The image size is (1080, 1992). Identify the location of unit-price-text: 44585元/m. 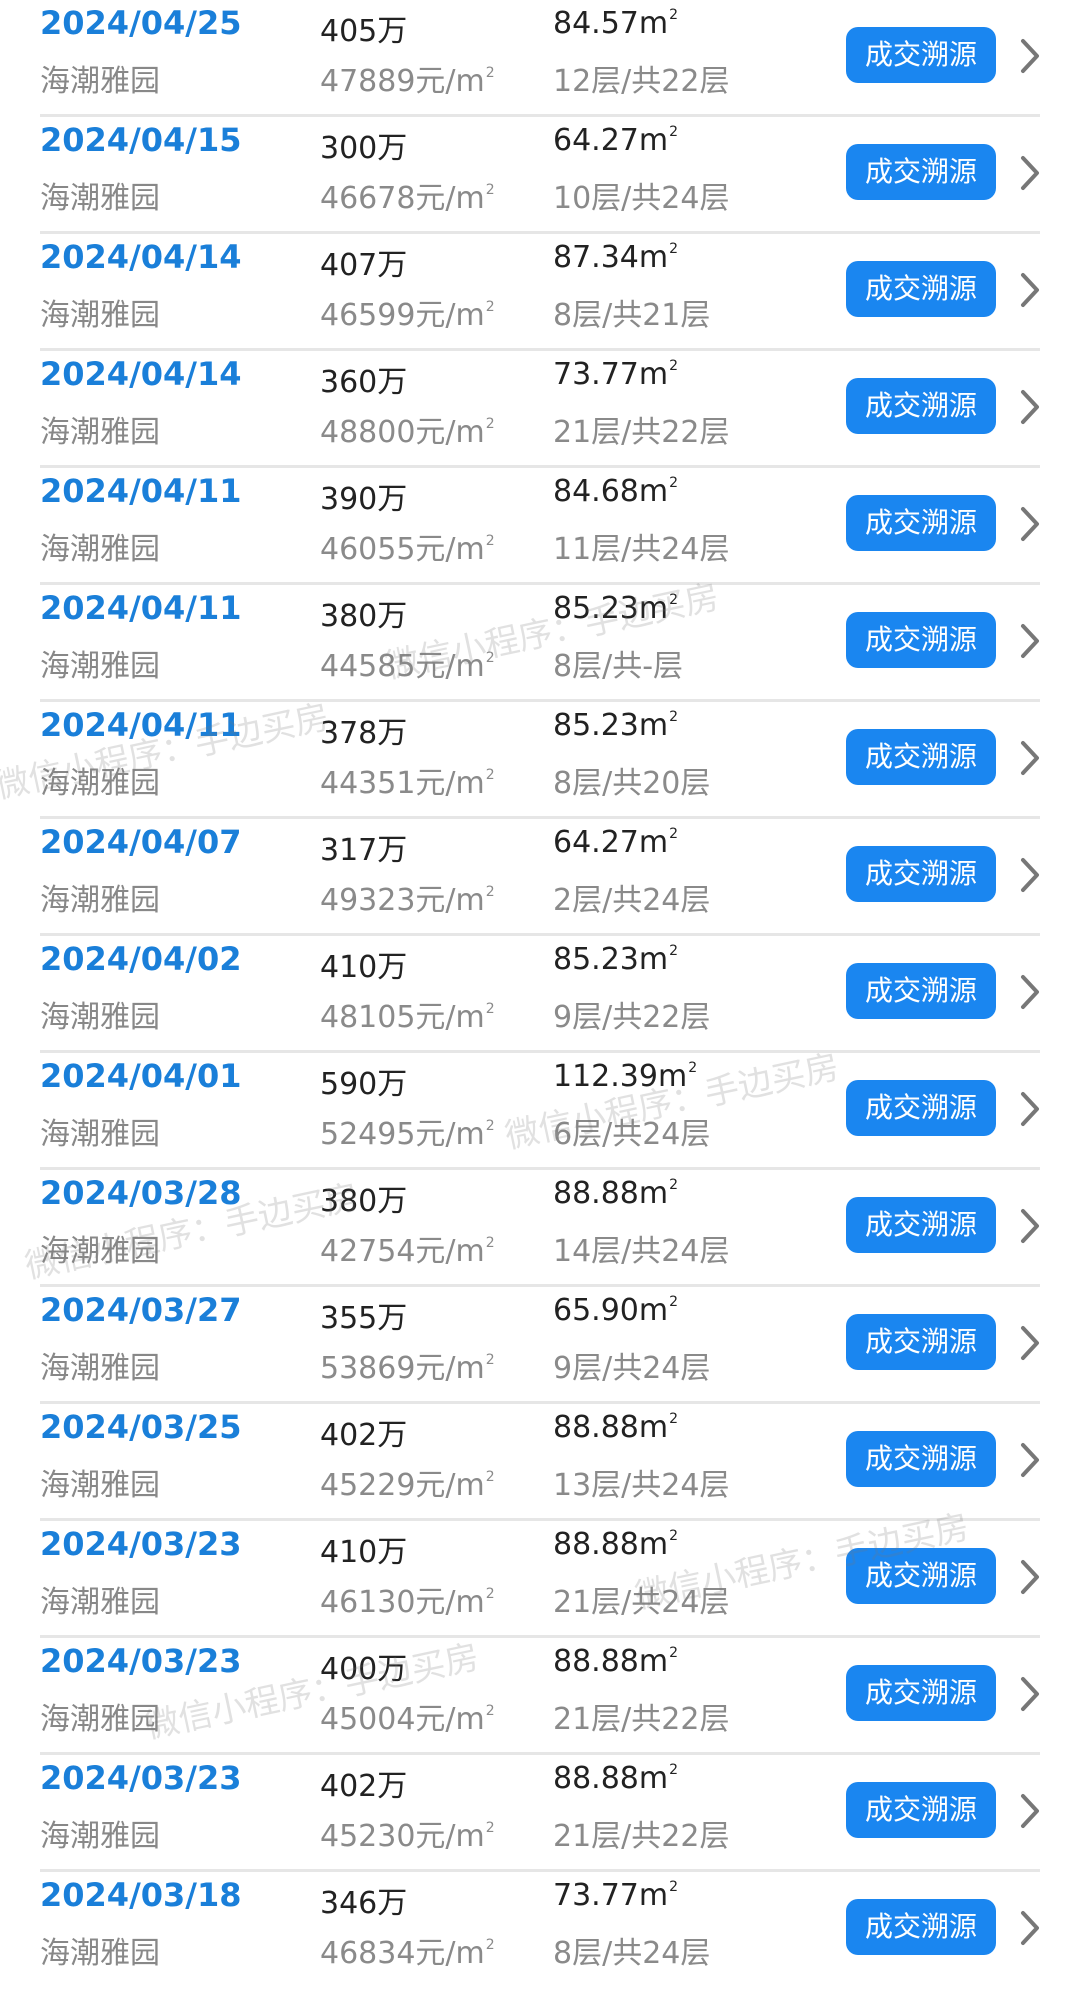
(402, 666).